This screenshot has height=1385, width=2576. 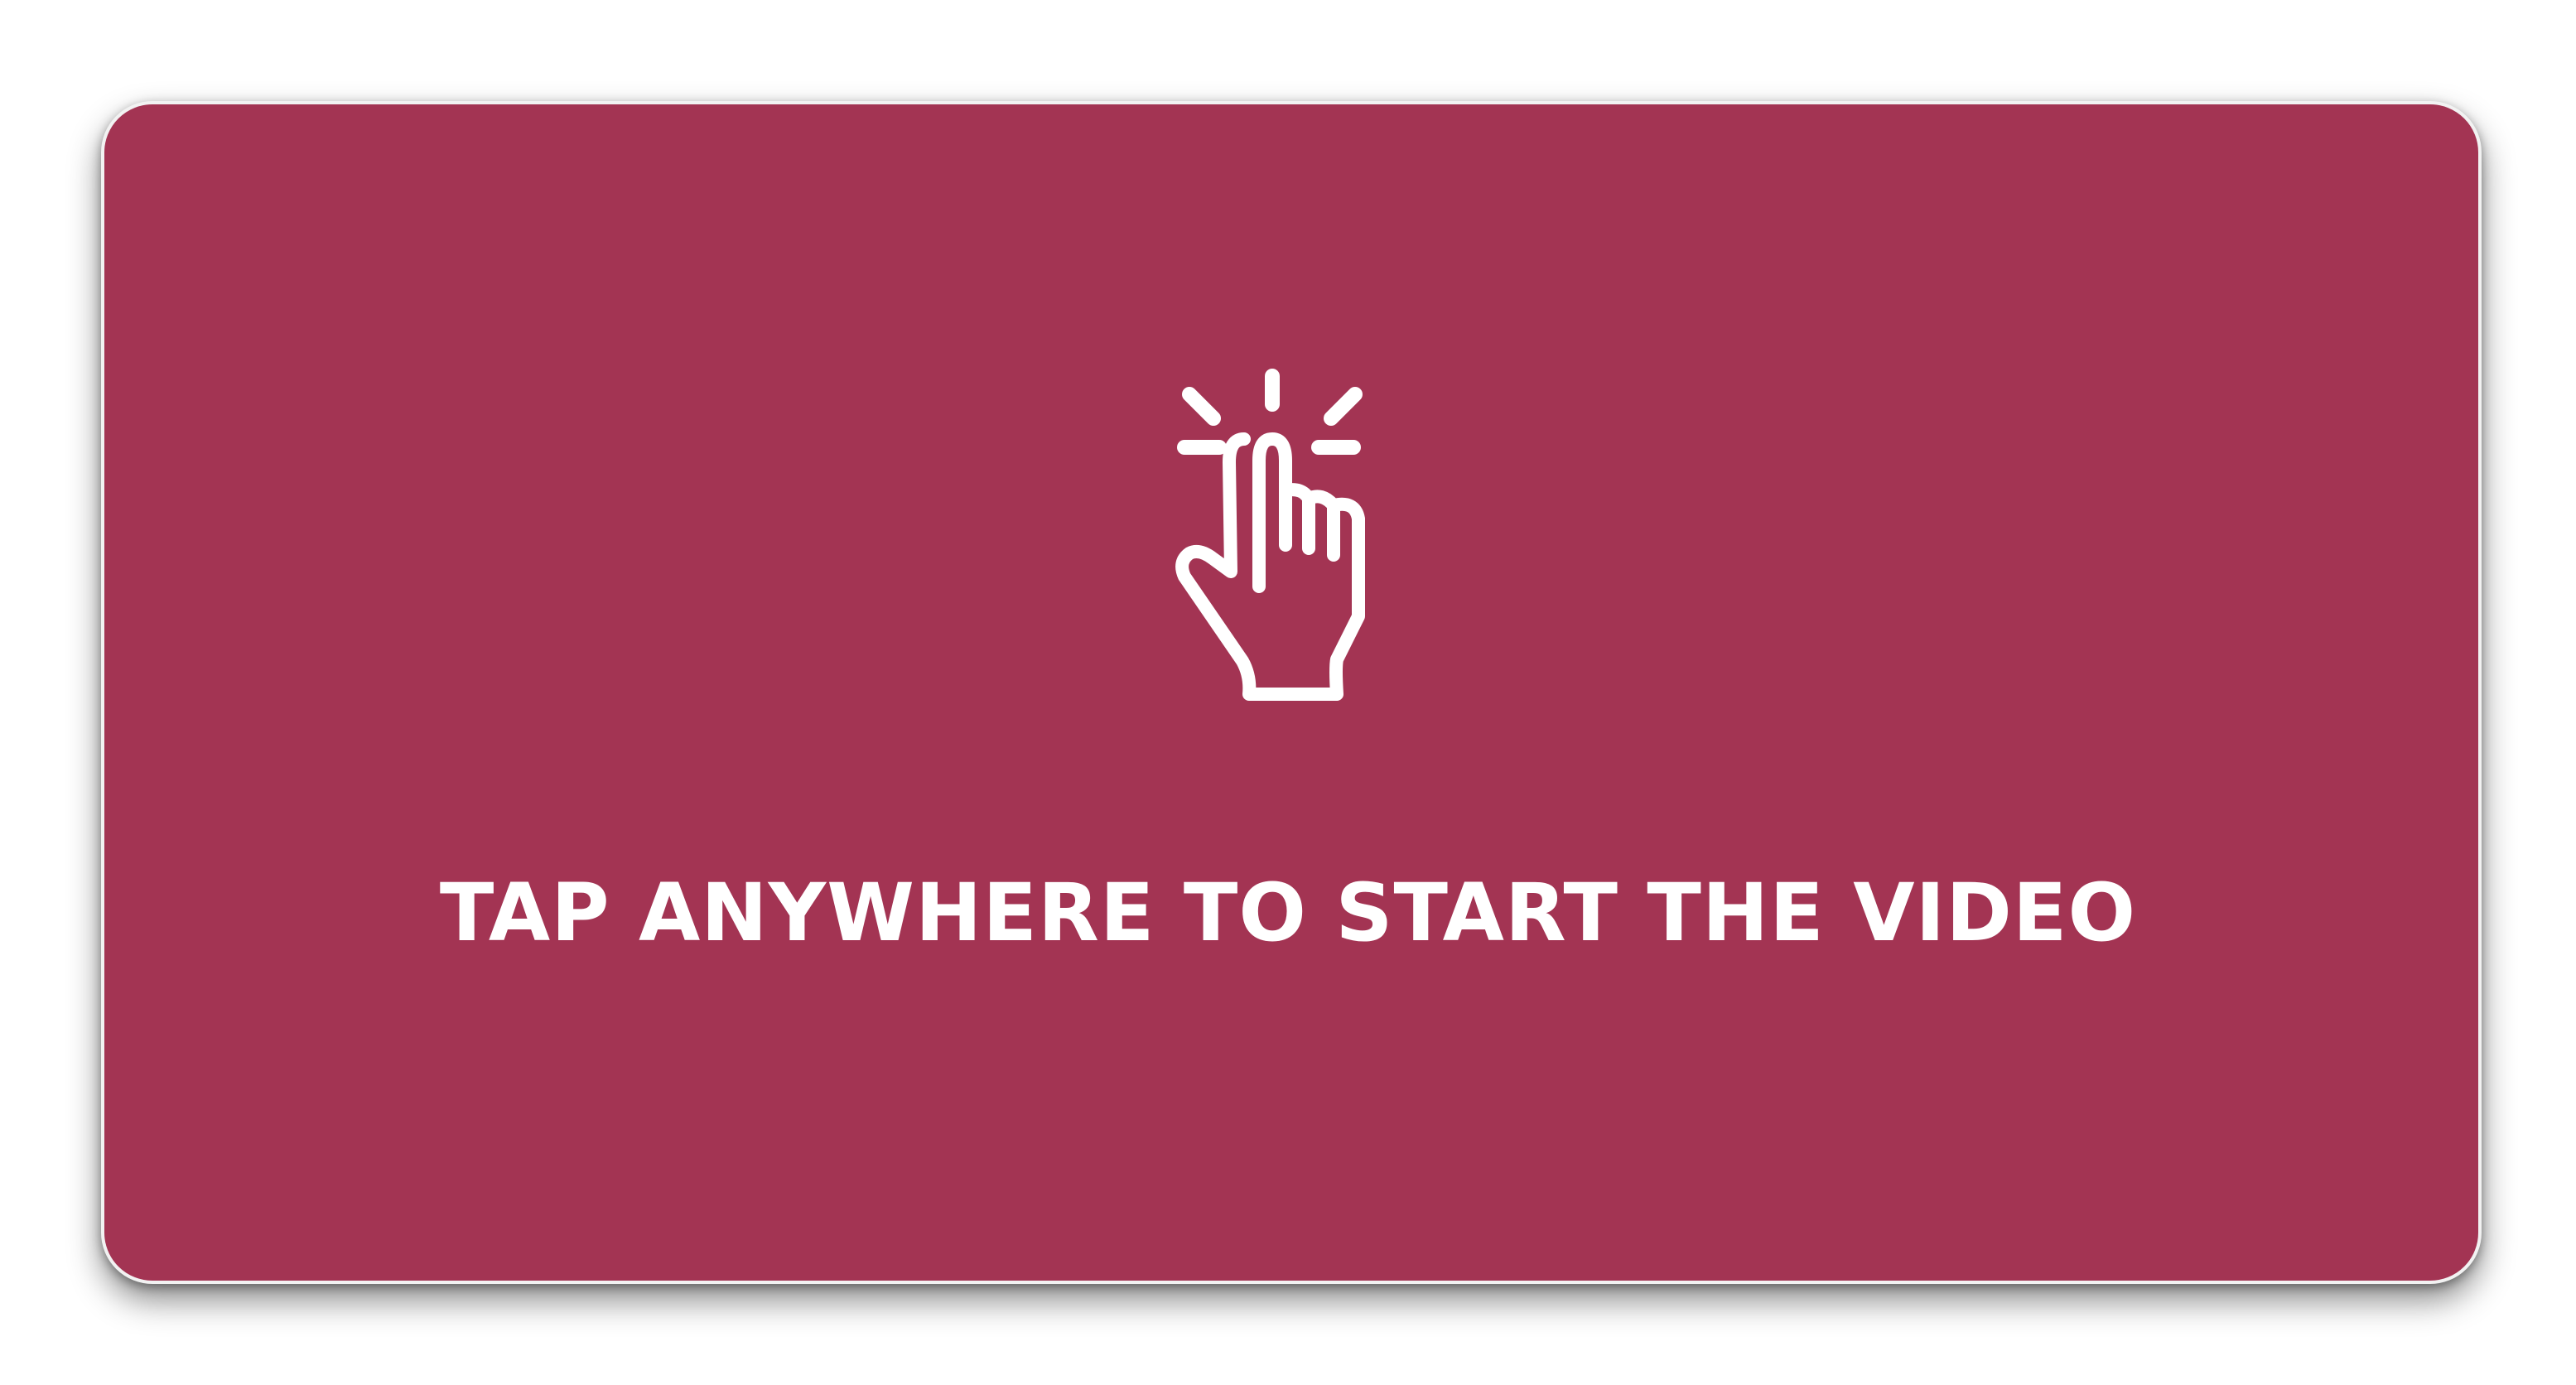 I want to click on start-video-prompt: TAP ANYWHERE TO START THE VIDEO, so click(x=1288, y=913).